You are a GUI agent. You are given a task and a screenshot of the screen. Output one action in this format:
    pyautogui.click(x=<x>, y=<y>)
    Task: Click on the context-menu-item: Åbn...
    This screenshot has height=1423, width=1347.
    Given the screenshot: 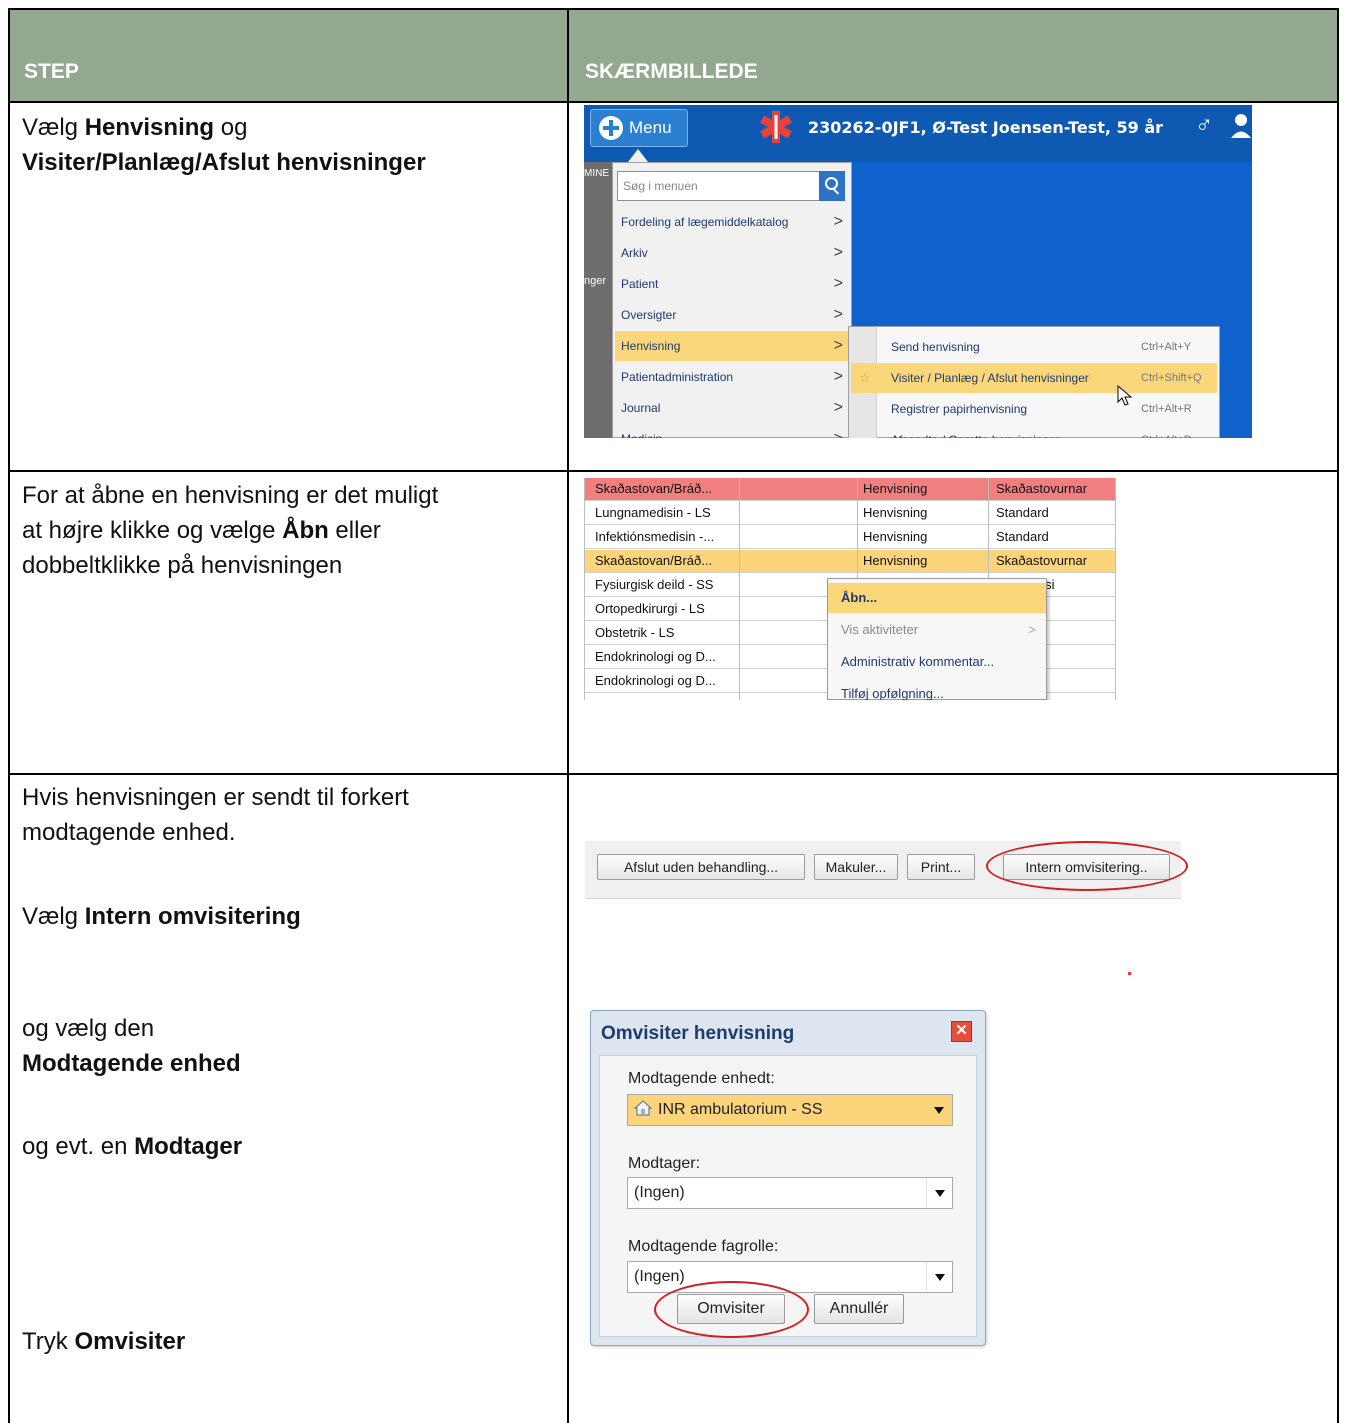 What is the action you would take?
    pyautogui.click(x=937, y=598)
    